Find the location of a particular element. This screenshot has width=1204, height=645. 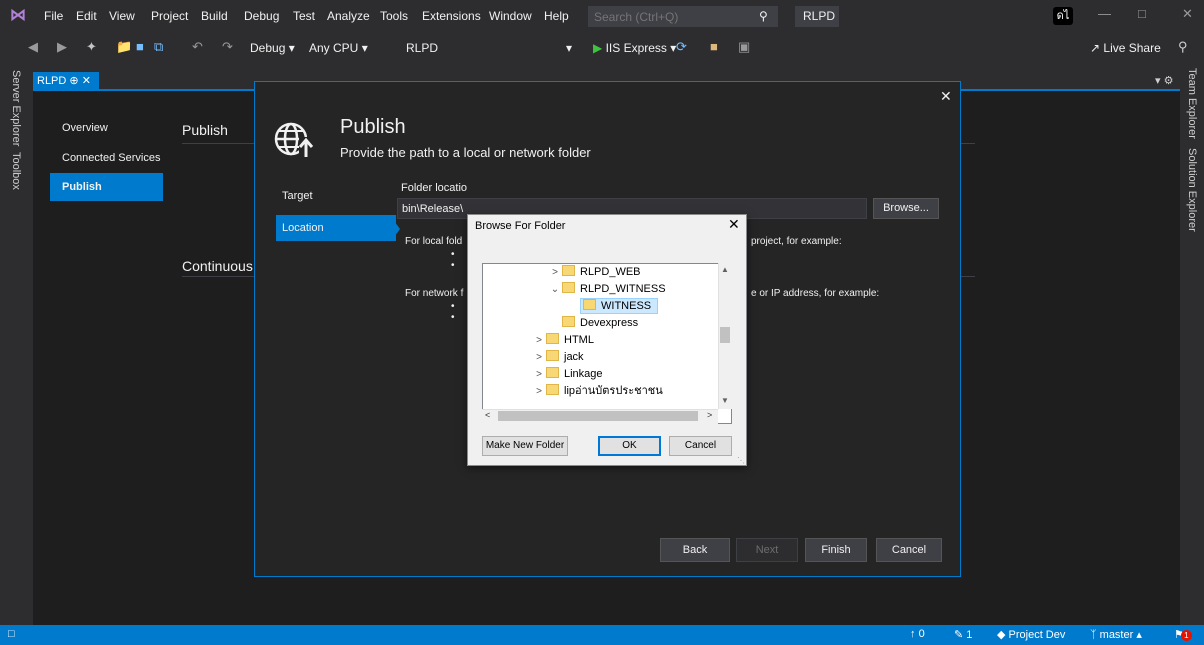

configuration-dropdown: Debug ▾ is located at coordinates (272, 48).